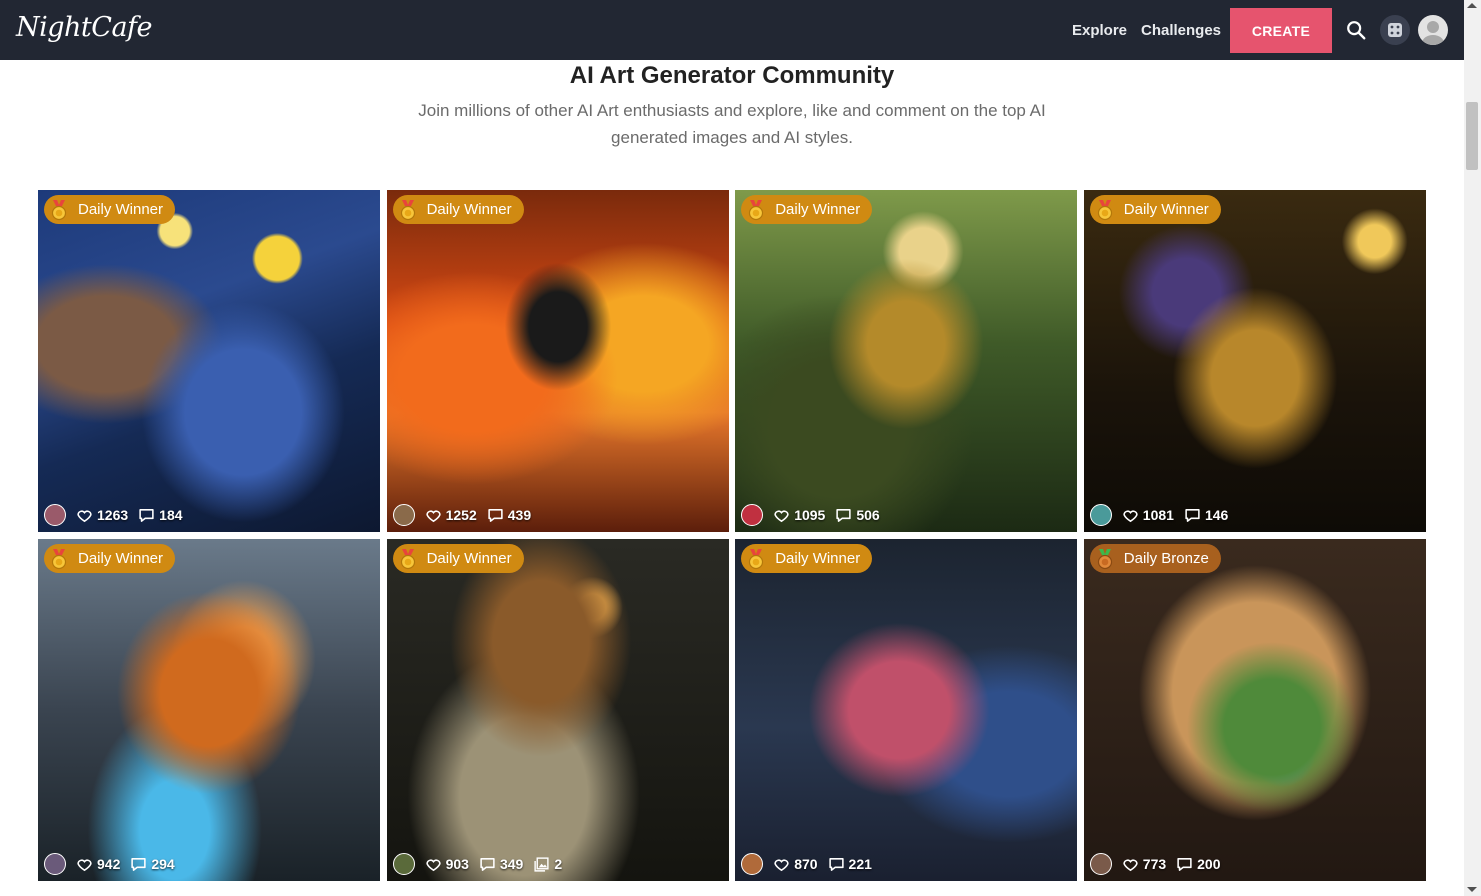 The height and width of the screenshot is (896, 1481). Describe the element at coordinates (1158, 515) in the screenshot. I see `likes-count: 1081` at that location.